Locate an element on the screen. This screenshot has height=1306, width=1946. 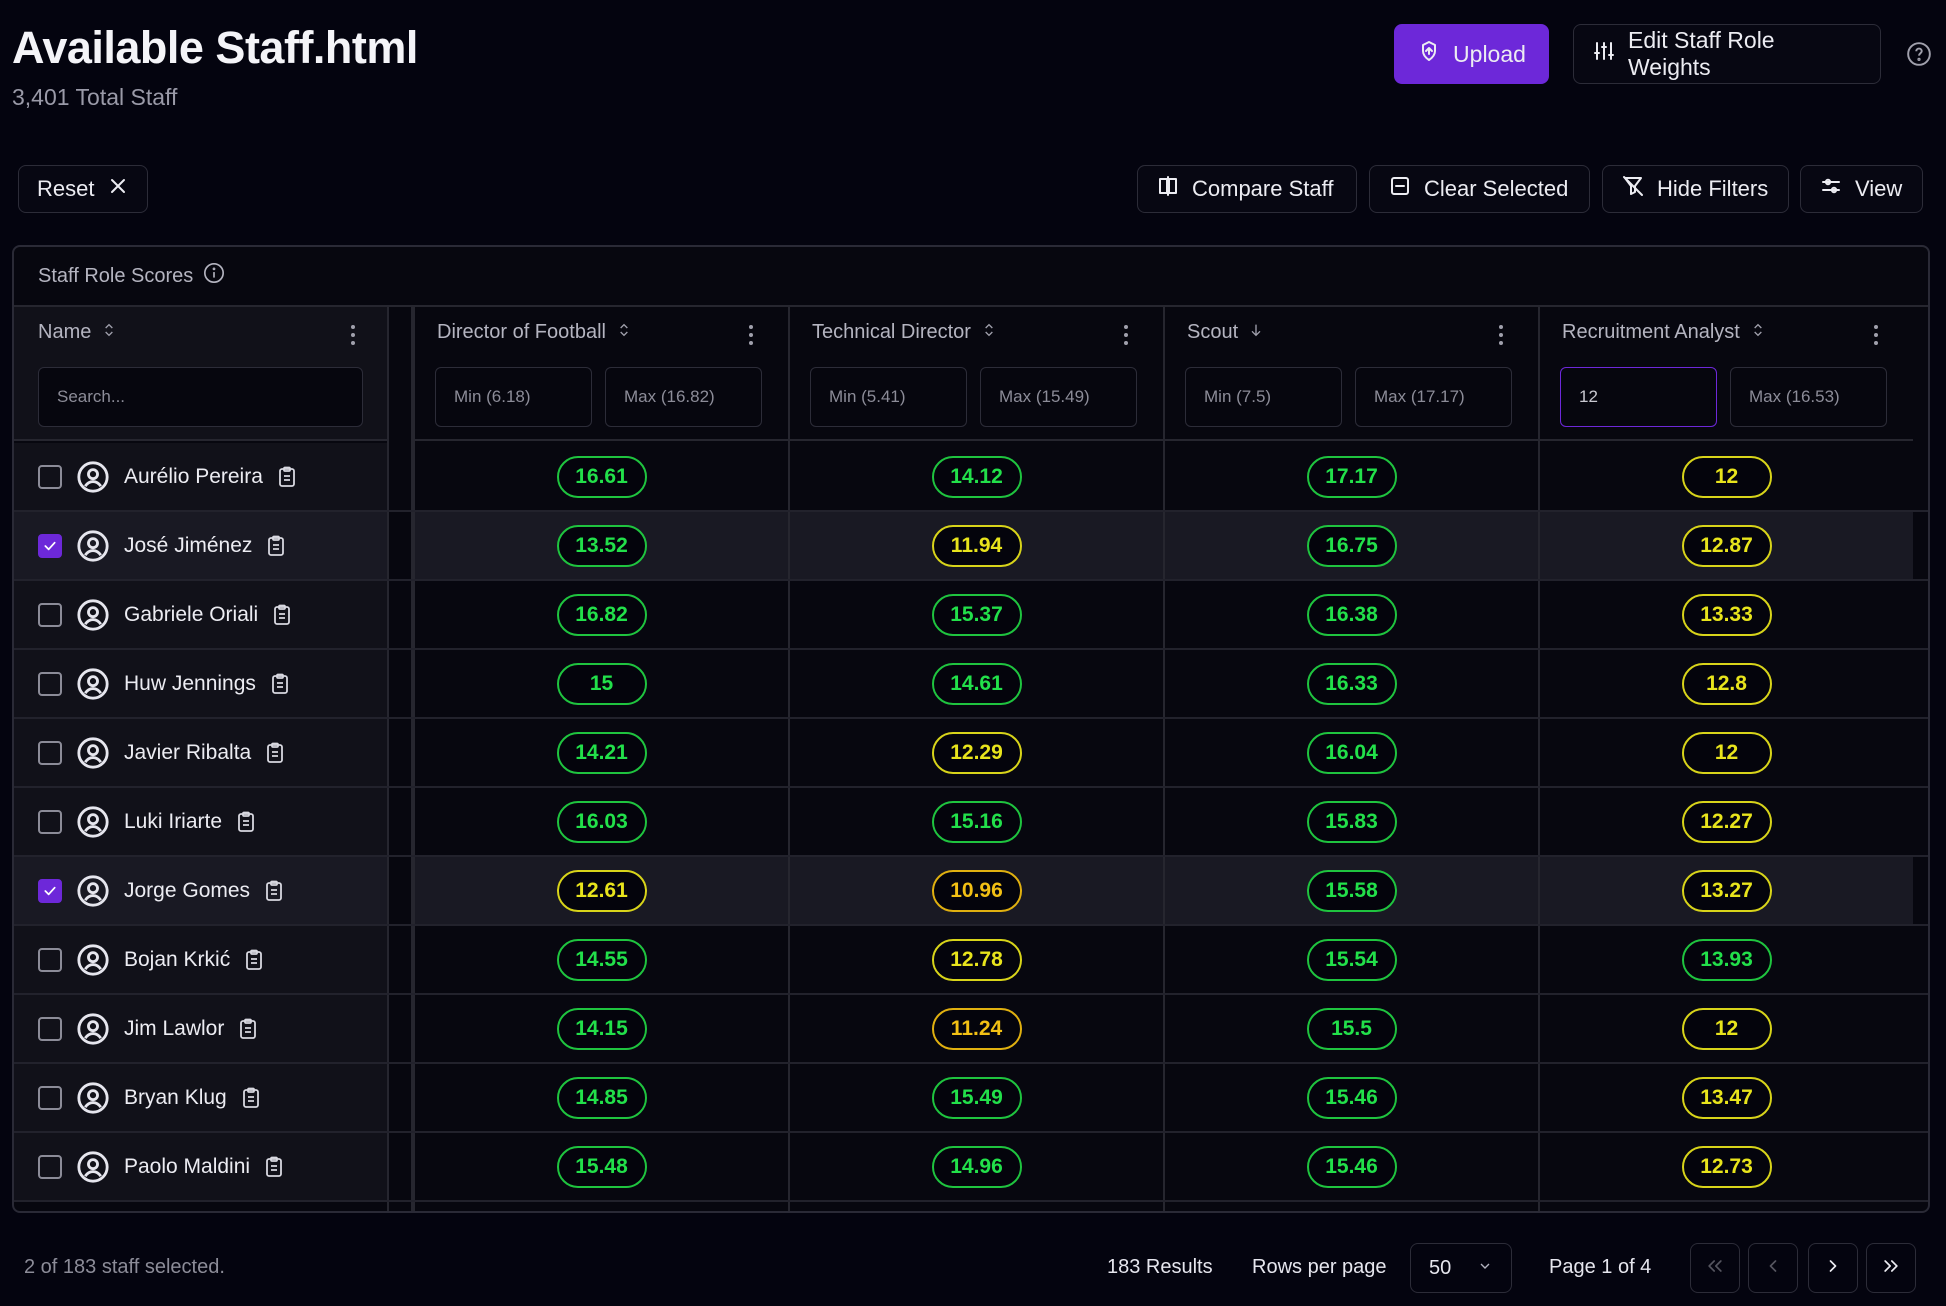
column-sort-header: Director of Football is located at coordinates (534, 332).